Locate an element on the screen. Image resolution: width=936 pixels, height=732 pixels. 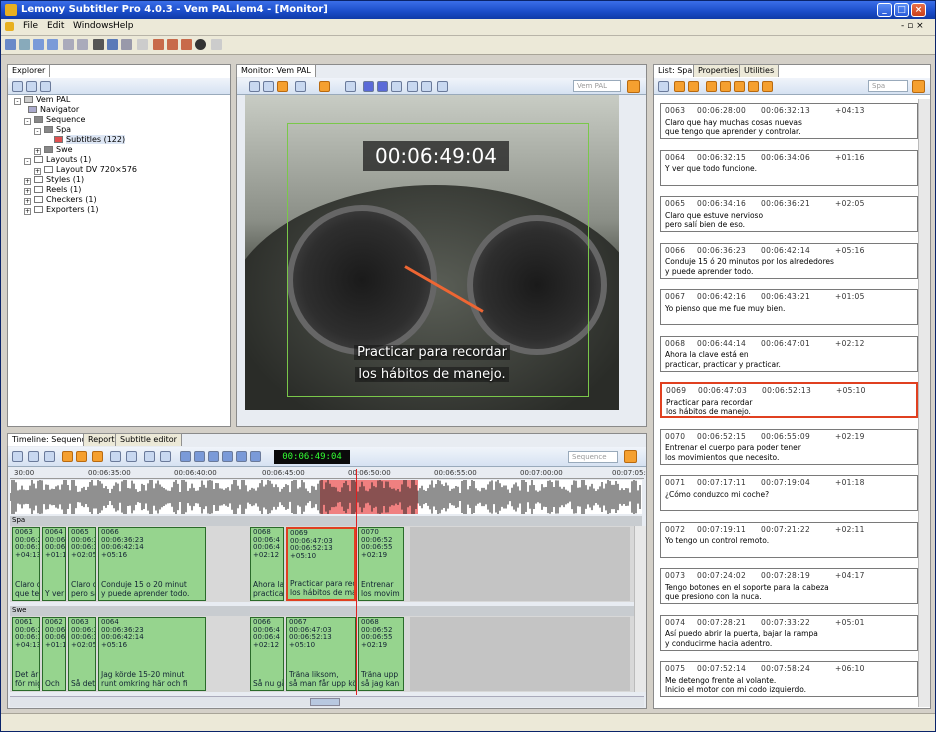
list-add-icon is located at coordinates (693, 86).